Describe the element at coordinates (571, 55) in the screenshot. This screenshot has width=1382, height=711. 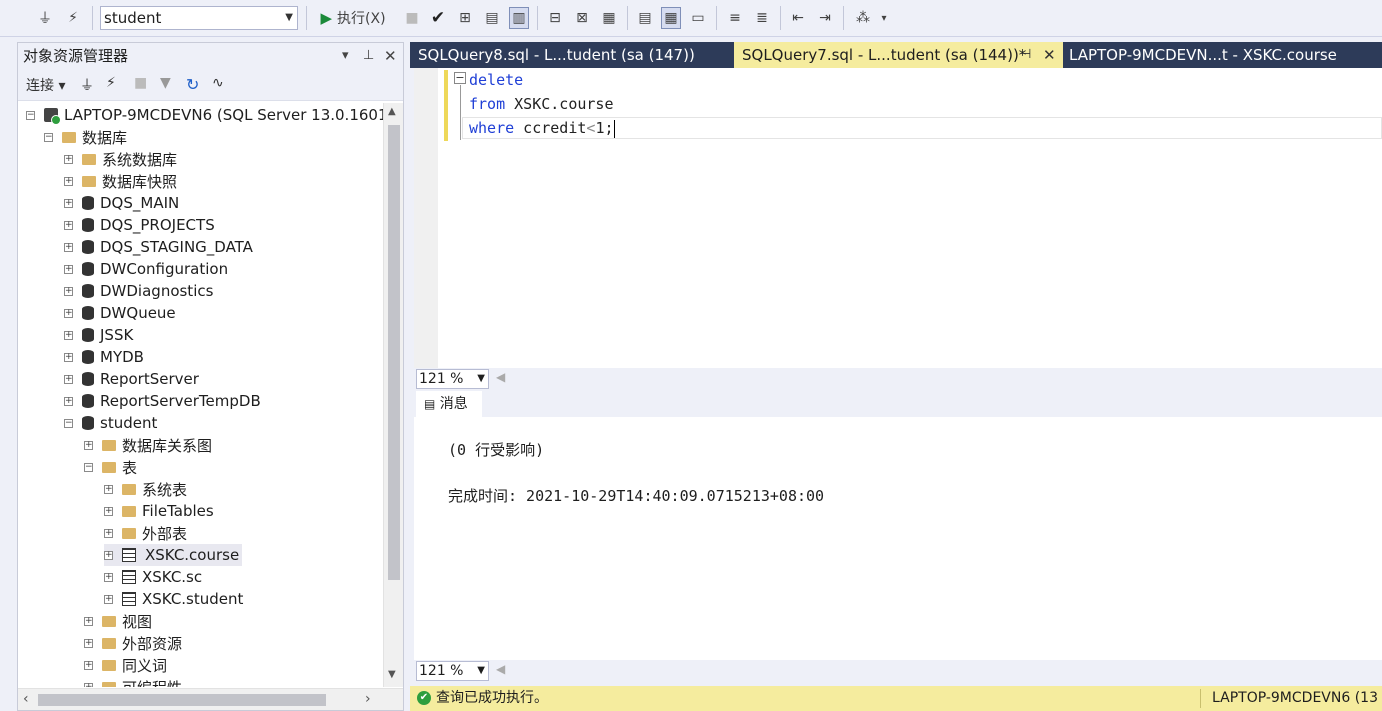
I see `tab-sqlquery8: SQLQuery8.sql - L...tudent (sa (147))` at that location.